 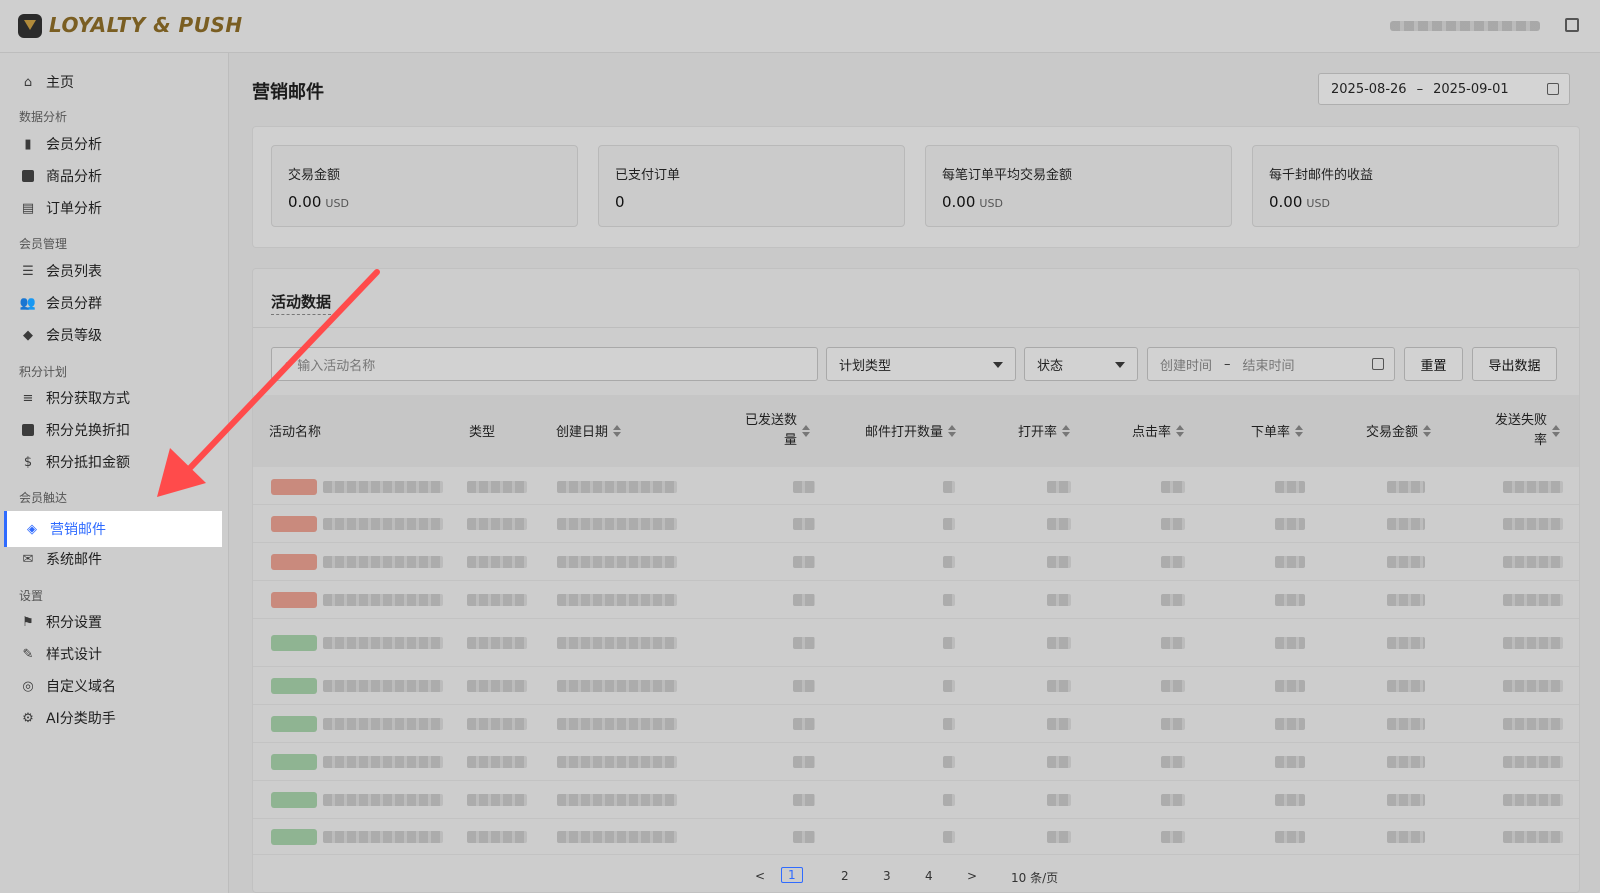 I want to click on date-start: 2025-08-26, so click(x=1369, y=89).